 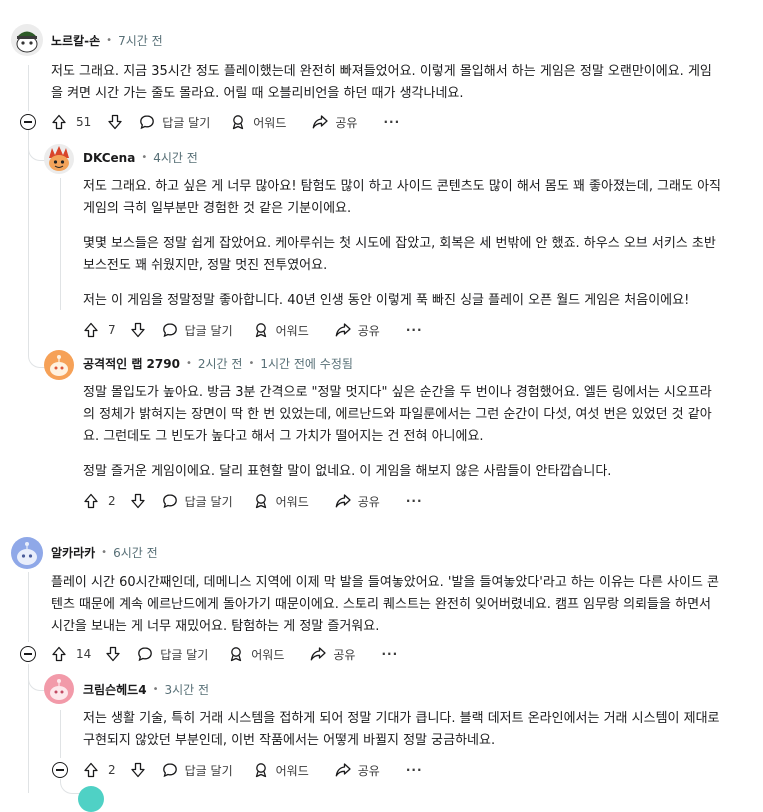 I want to click on comment-time: 2시간 전, so click(x=220, y=363).